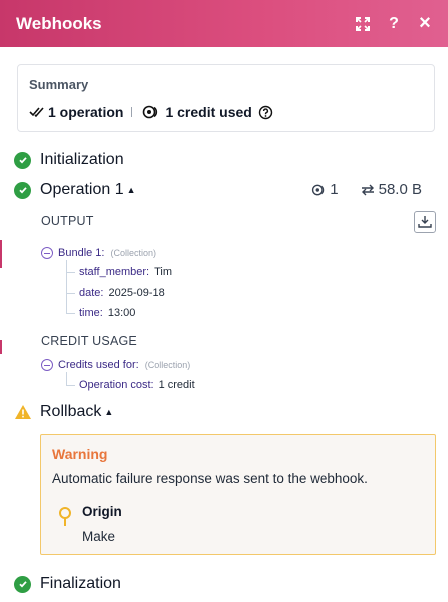 The image size is (448, 602). I want to click on expand-icon, so click(363, 23).